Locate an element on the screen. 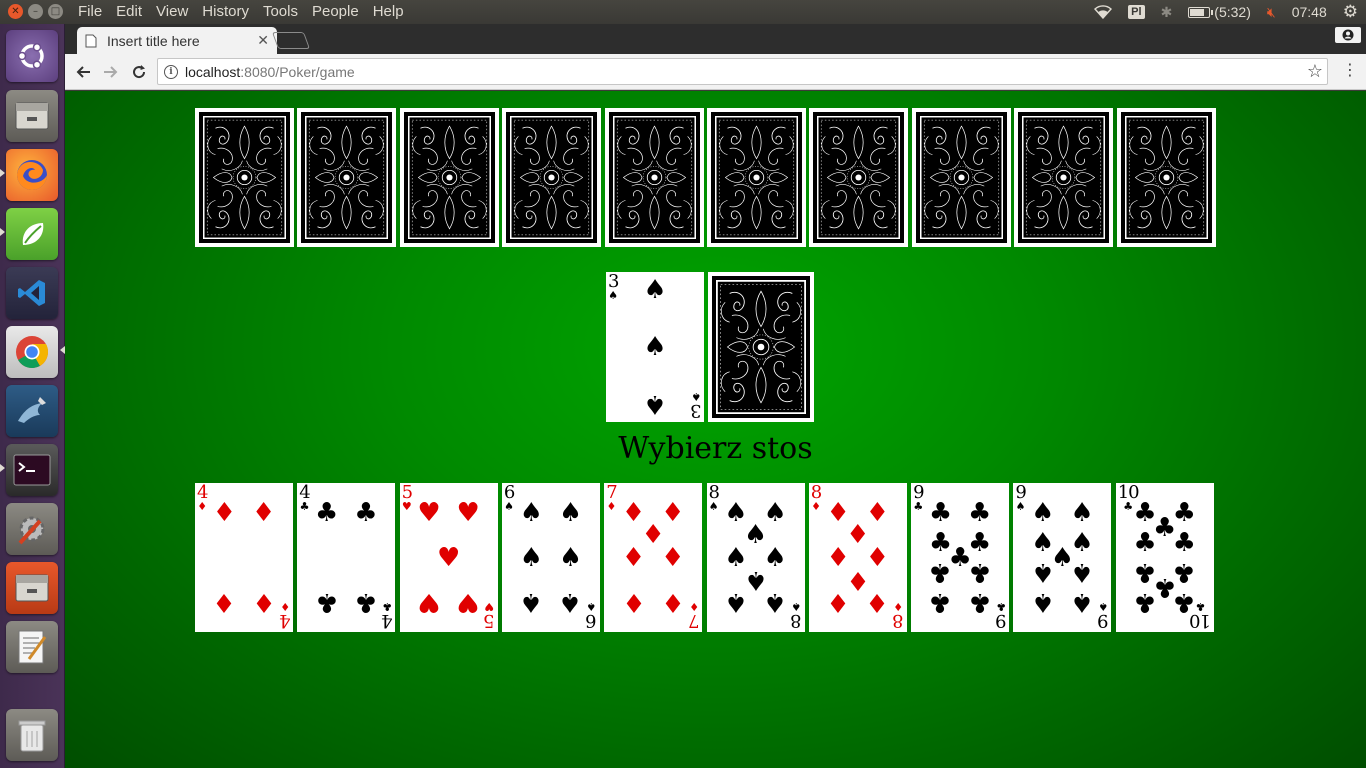 The height and width of the screenshot is (768, 1366). new-tab-button is located at coordinates (291, 40).